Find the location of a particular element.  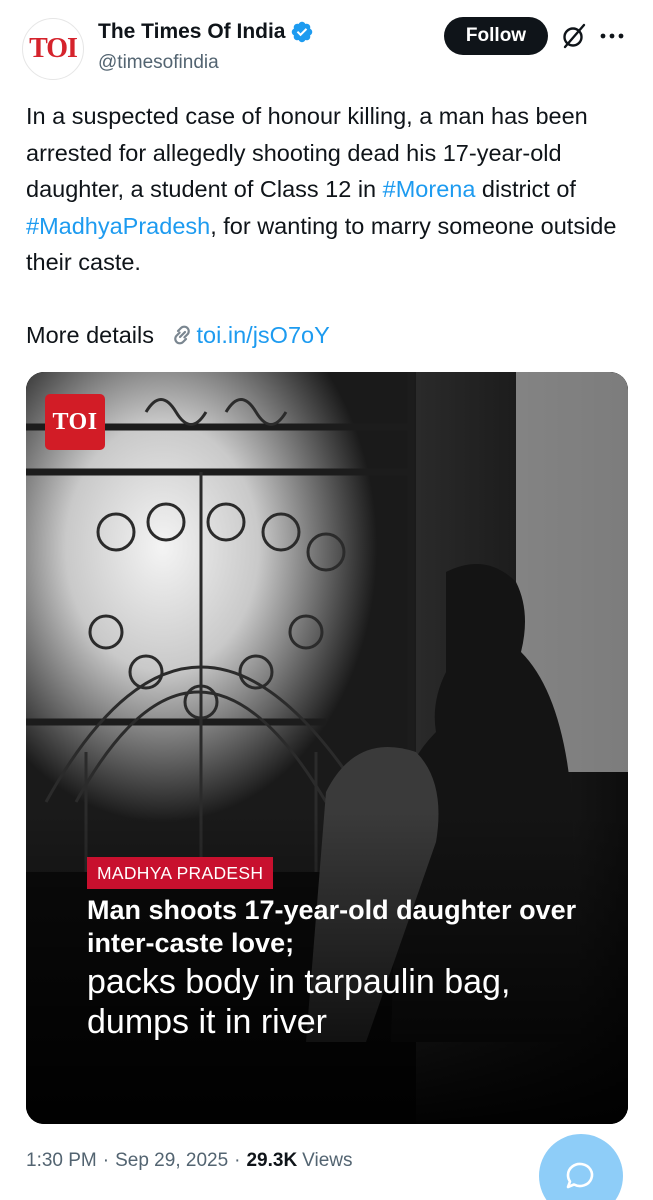

hashtag-madhyapradesh: #MadhyaPradesh is located at coordinates (118, 226).